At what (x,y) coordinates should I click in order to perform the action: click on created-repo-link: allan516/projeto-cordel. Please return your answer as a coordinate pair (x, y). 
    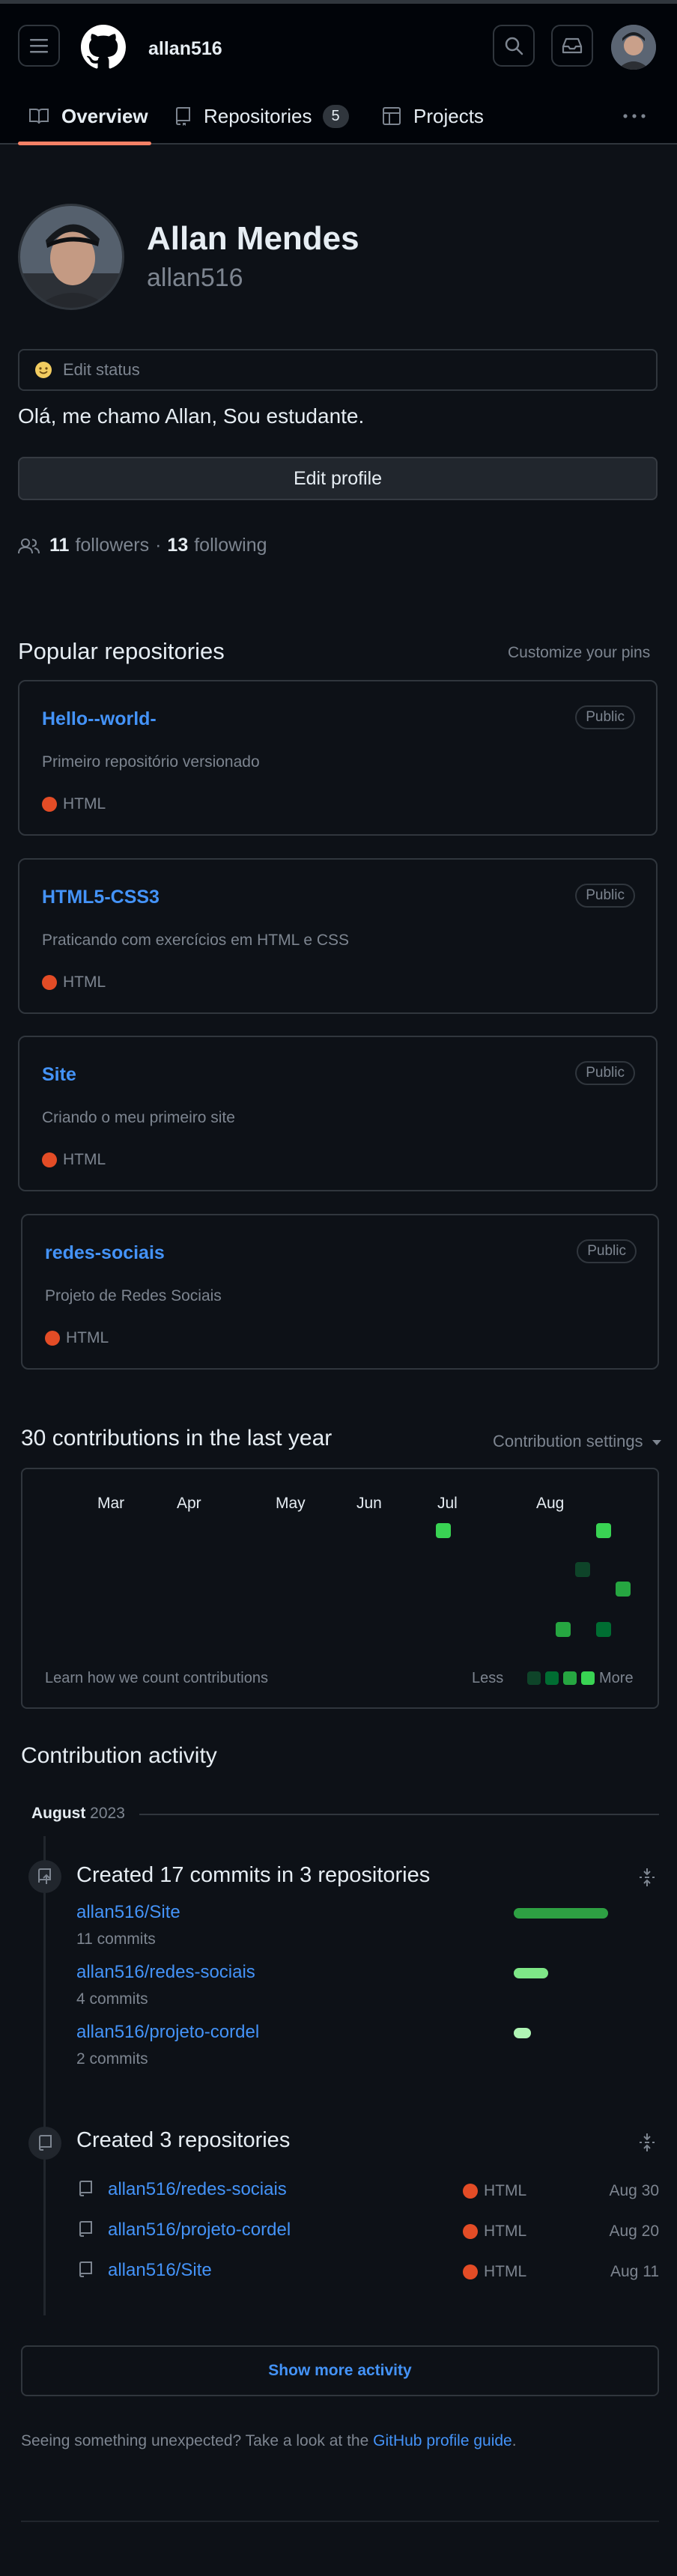
    Looking at the image, I should click on (199, 2230).